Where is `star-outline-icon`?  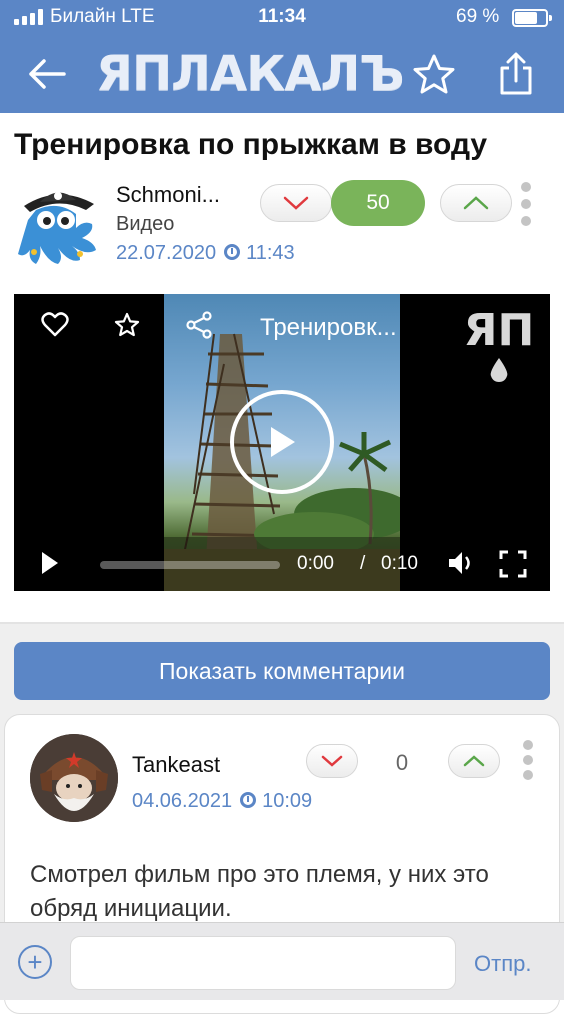 star-outline-icon is located at coordinates (434, 74).